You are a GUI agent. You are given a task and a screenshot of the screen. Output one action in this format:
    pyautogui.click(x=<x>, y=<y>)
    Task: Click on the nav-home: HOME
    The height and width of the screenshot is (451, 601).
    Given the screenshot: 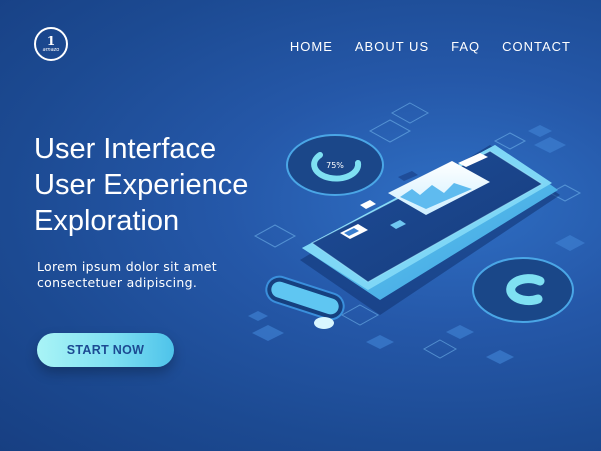 What is the action you would take?
    pyautogui.click(x=311, y=46)
    